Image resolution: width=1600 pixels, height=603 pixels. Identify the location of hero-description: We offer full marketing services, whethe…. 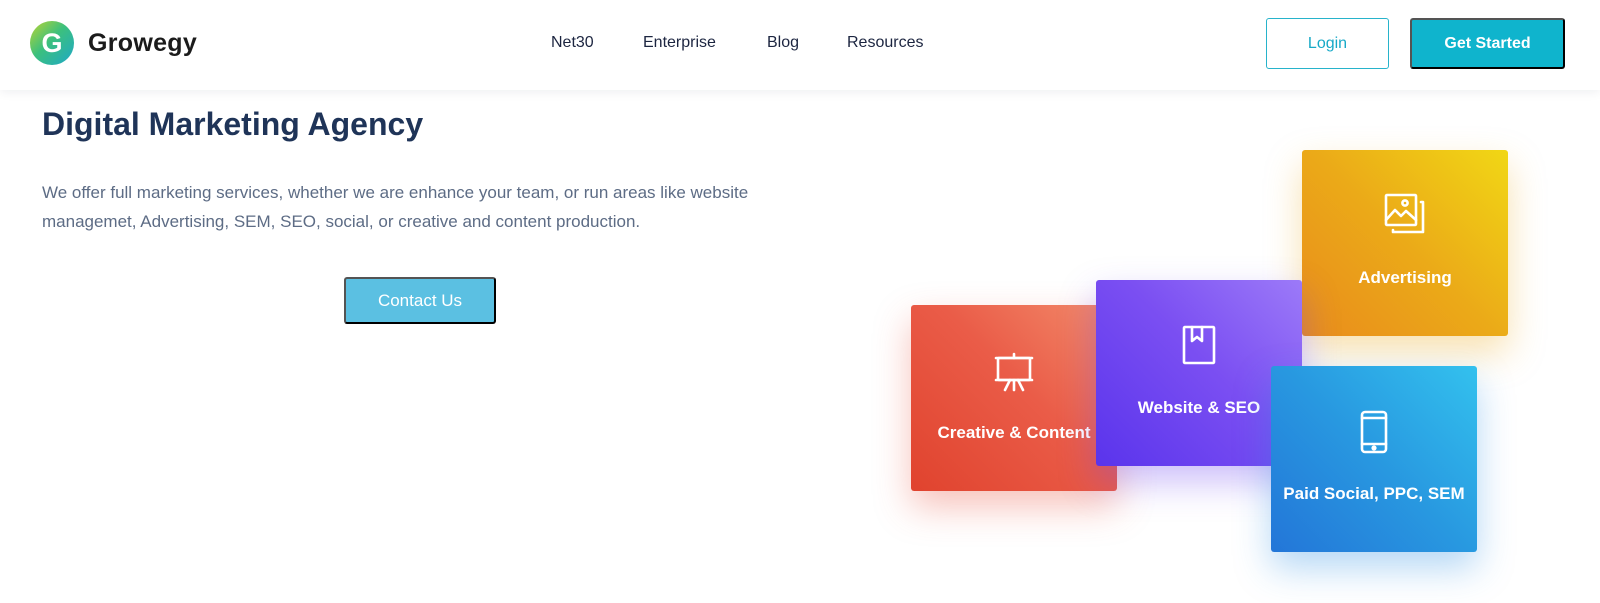
(395, 207).